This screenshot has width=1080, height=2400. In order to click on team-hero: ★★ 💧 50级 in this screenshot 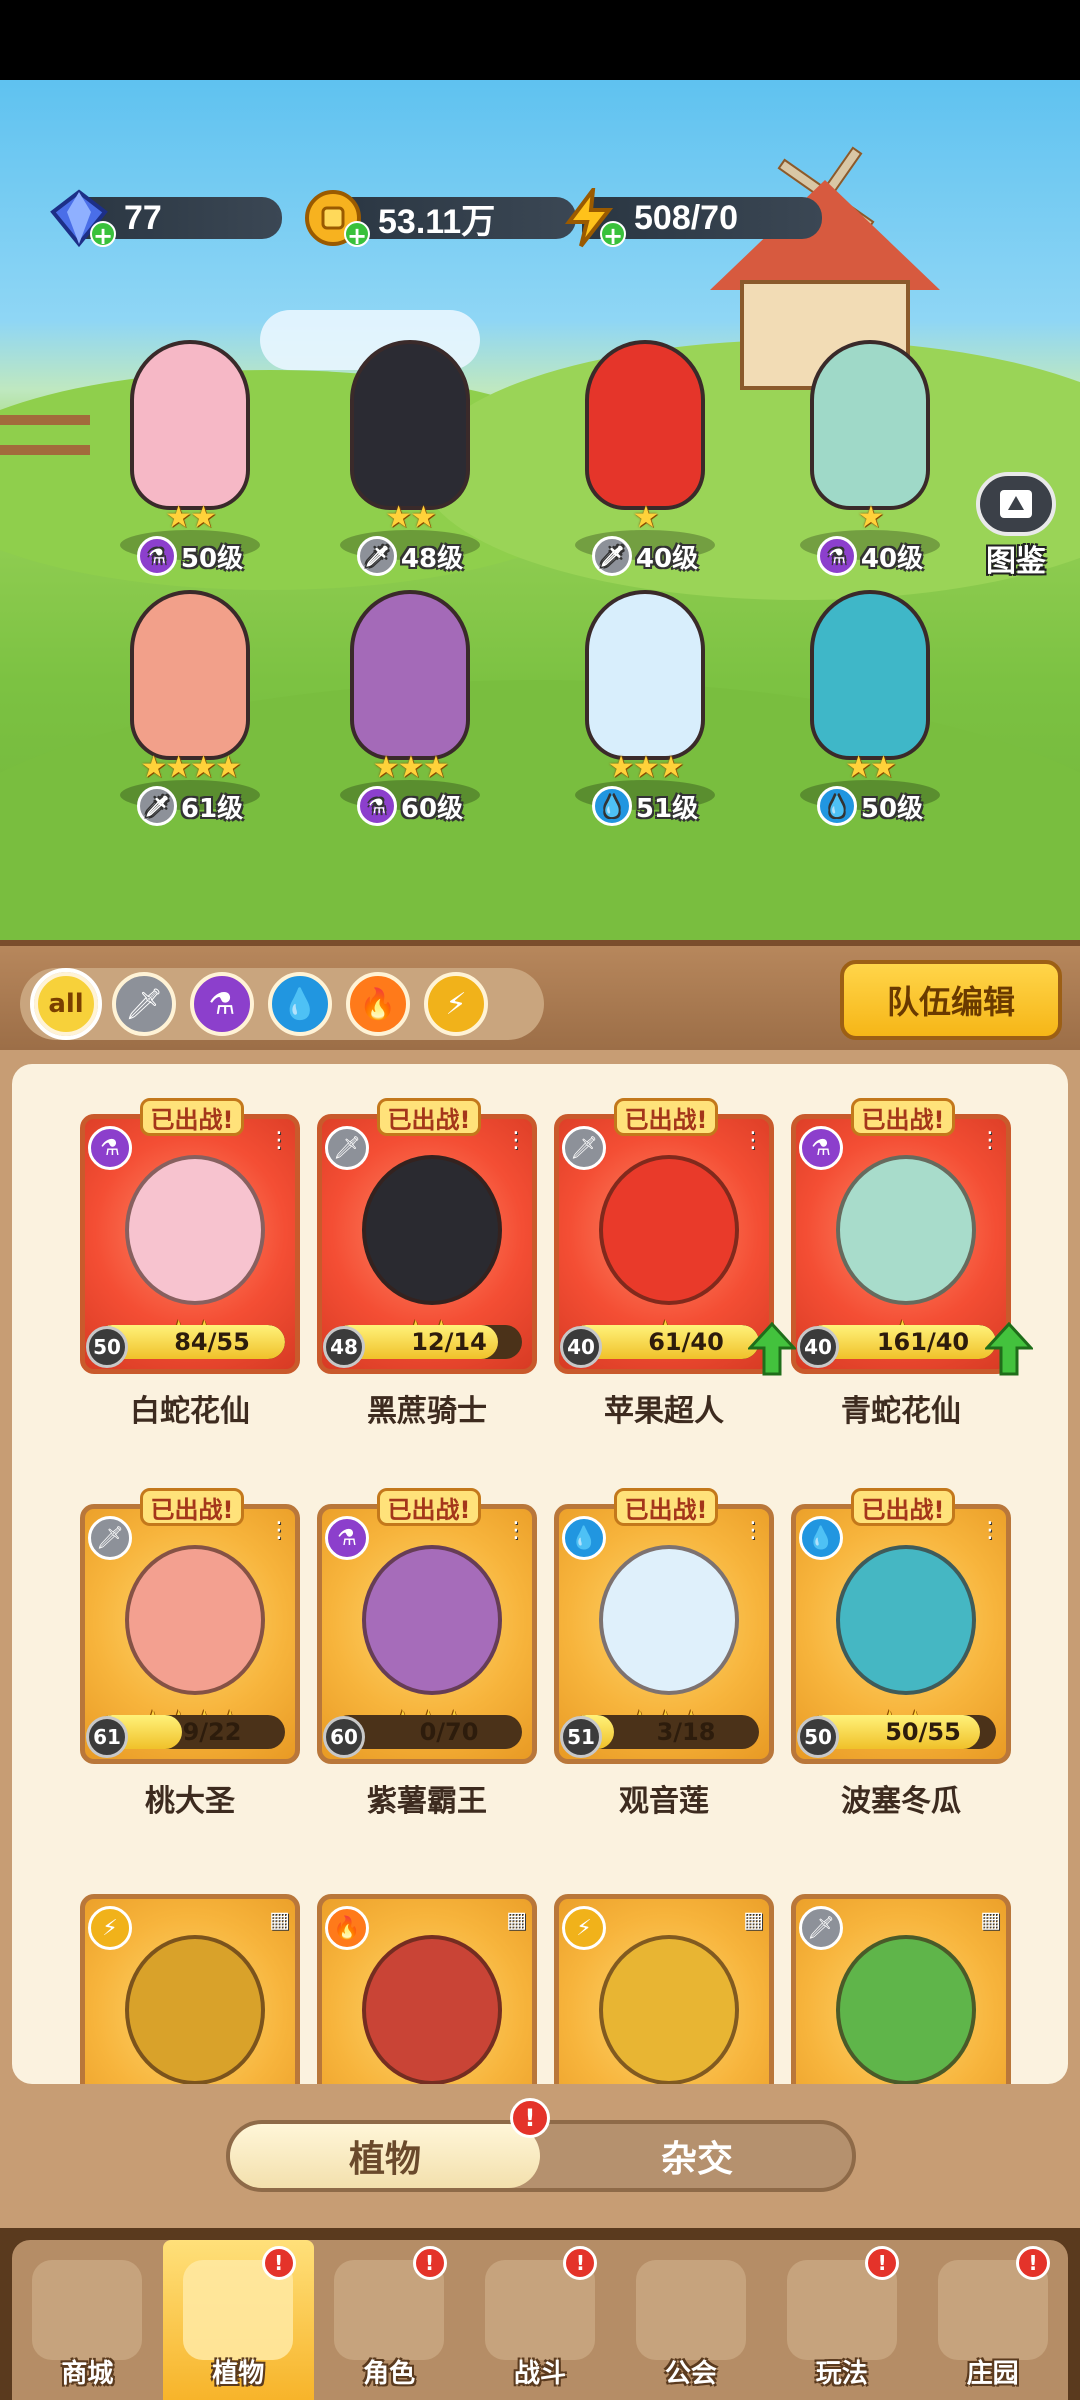, I will do `click(870, 710)`.